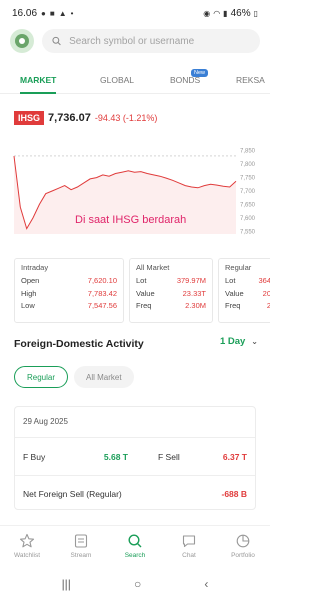 Image resolution: width=320 pixels, height=600 pixels. I want to click on chart-annotation: Di saat IHSG berdarah, so click(131, 220).